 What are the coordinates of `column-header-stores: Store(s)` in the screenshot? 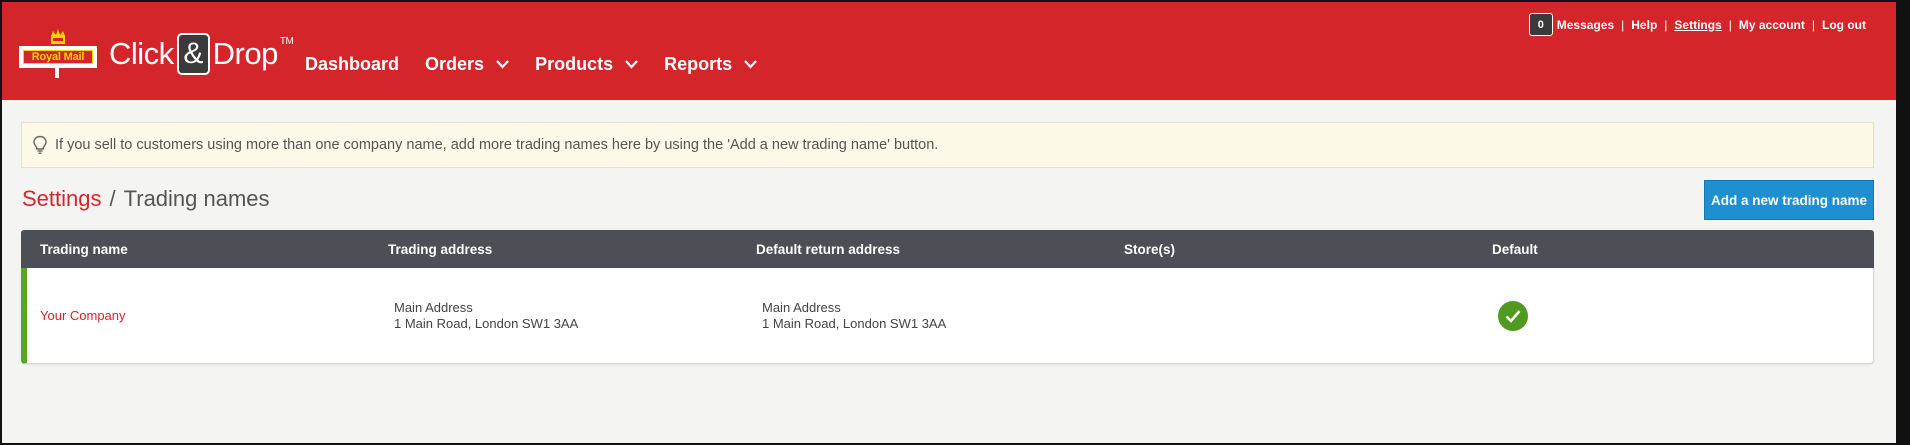 It's located at (1150, 249).